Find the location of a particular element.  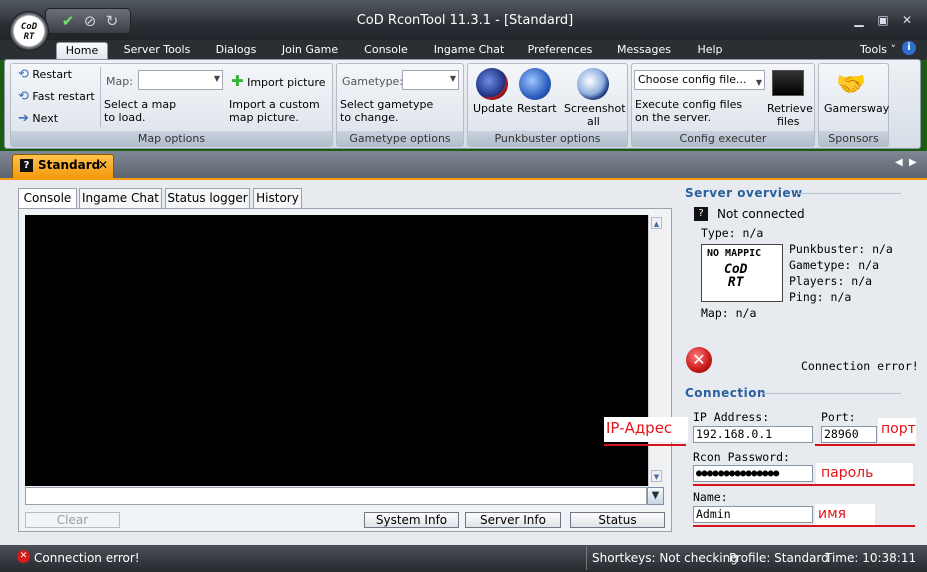

server-type: Type: n/a is located at coordinates (732, 233).